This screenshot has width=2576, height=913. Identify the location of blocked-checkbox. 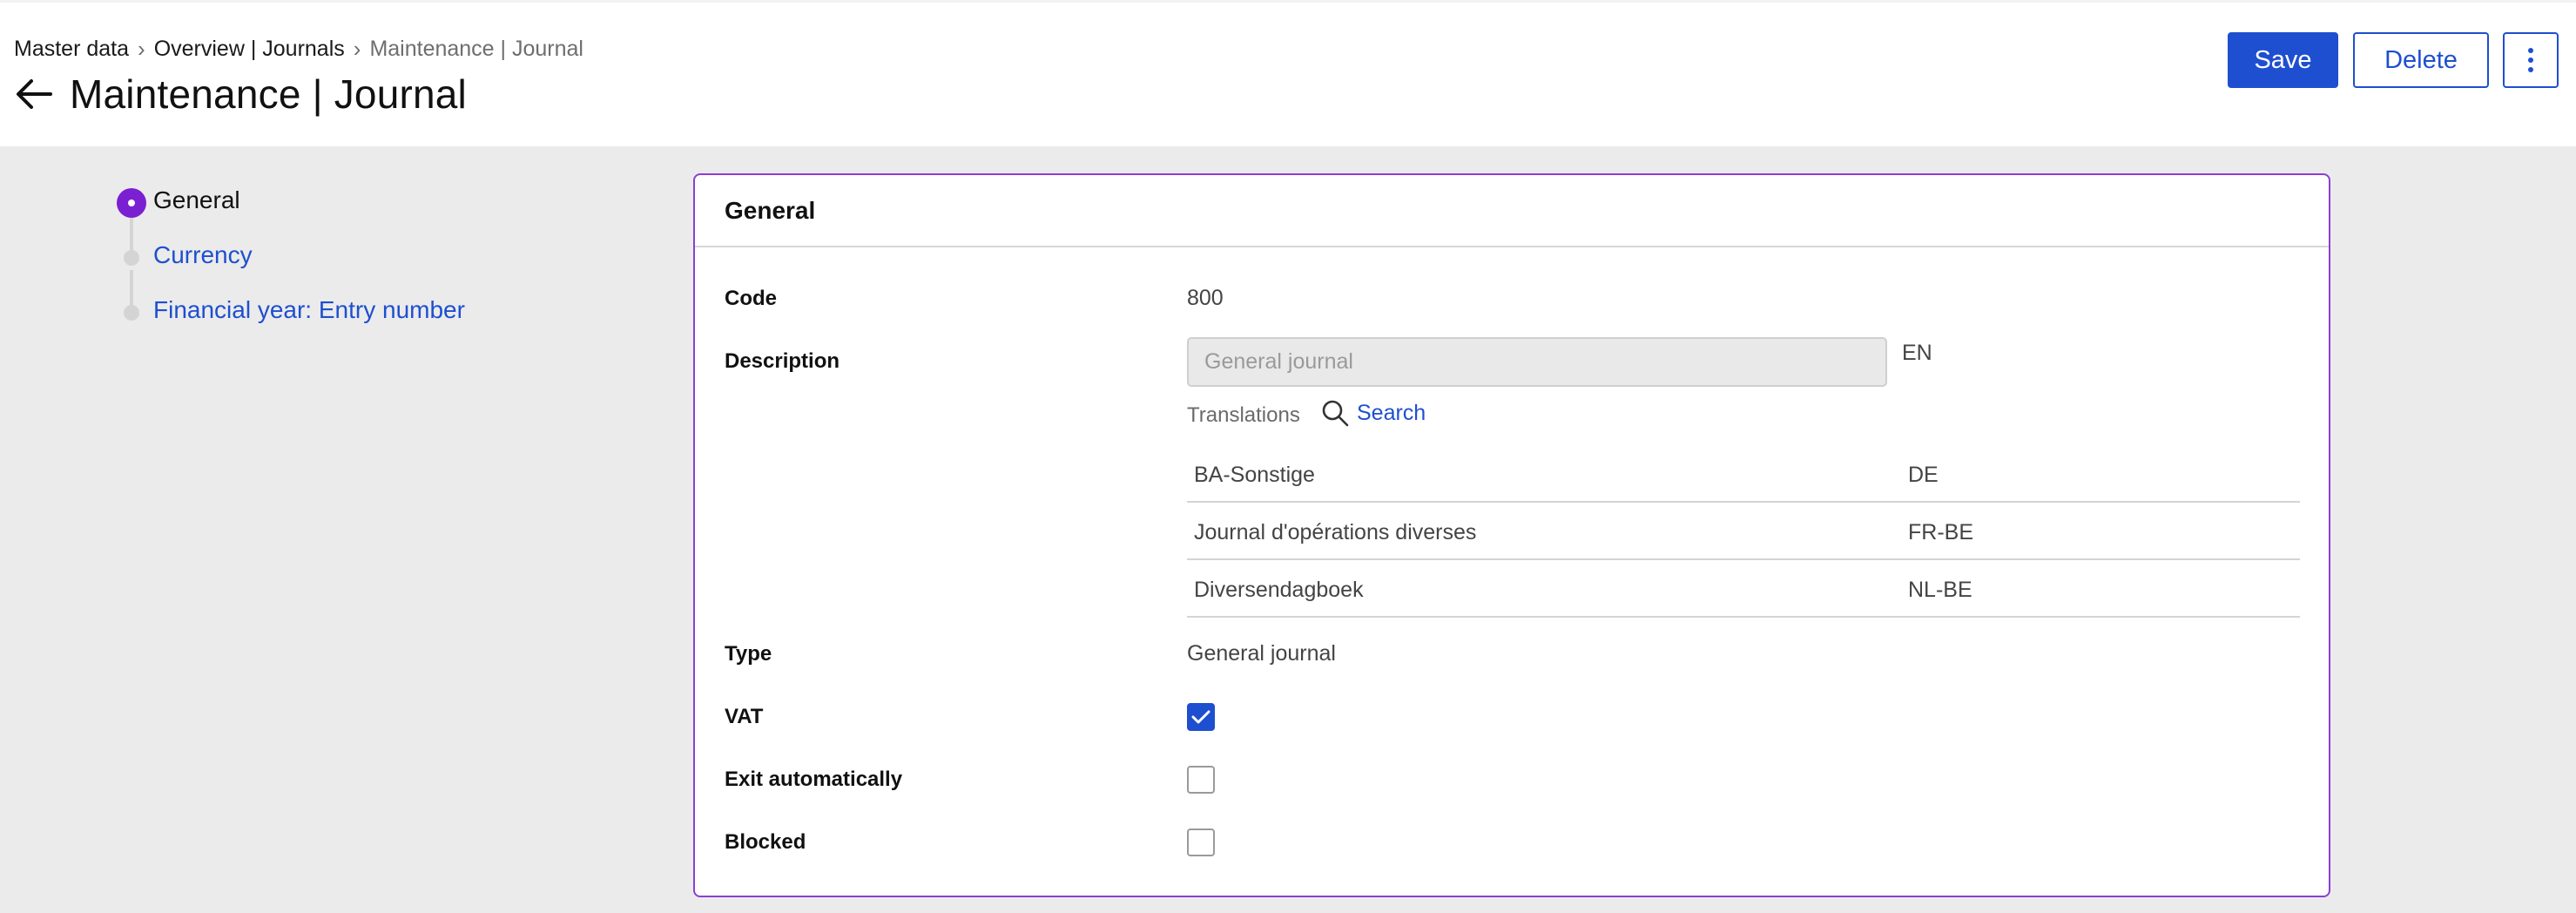
(1201, 842).